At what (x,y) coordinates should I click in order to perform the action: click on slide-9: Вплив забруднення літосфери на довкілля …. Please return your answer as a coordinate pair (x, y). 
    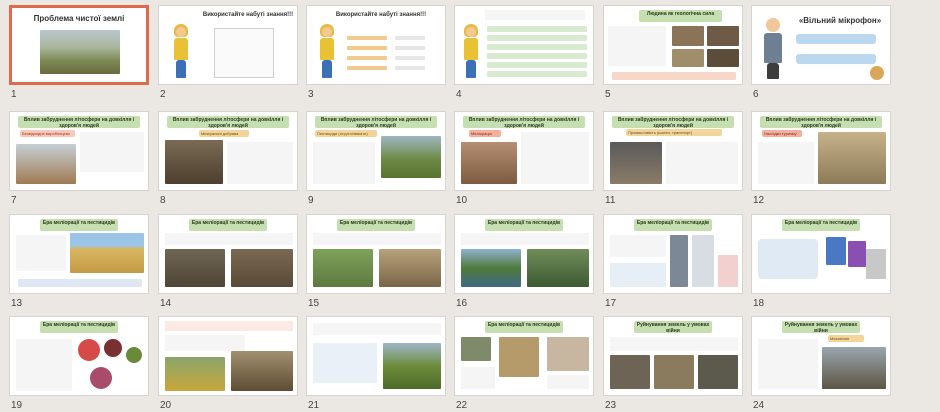
    Looking at the image, I should click on (376, 161).